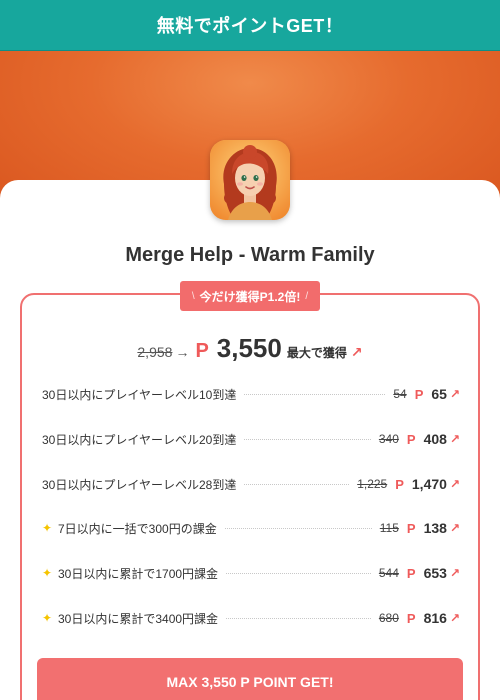 The height and width of the screenshot is (700, 500). I want to click on total-points: 2,958 → P 3,550 最大で獲得 ↗, so click(250, 348).